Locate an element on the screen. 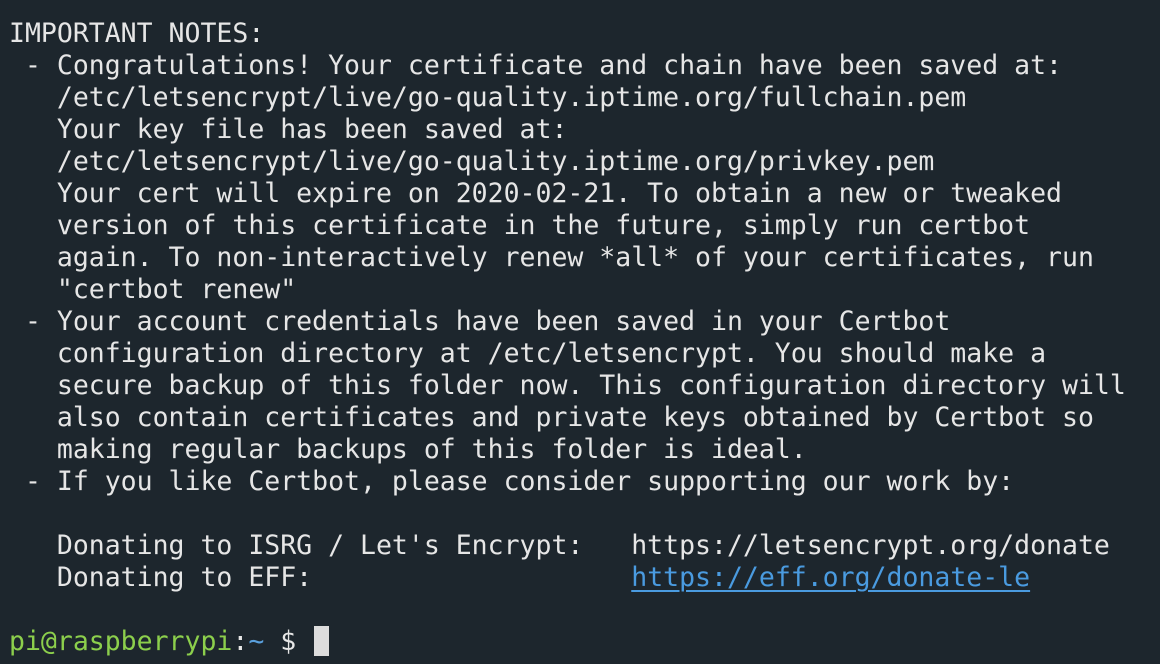 Image resolution: width=1160 pixels, height=664 pixels. output-line: IMPORTANT NOTES: is located at coordinates (137, 33).